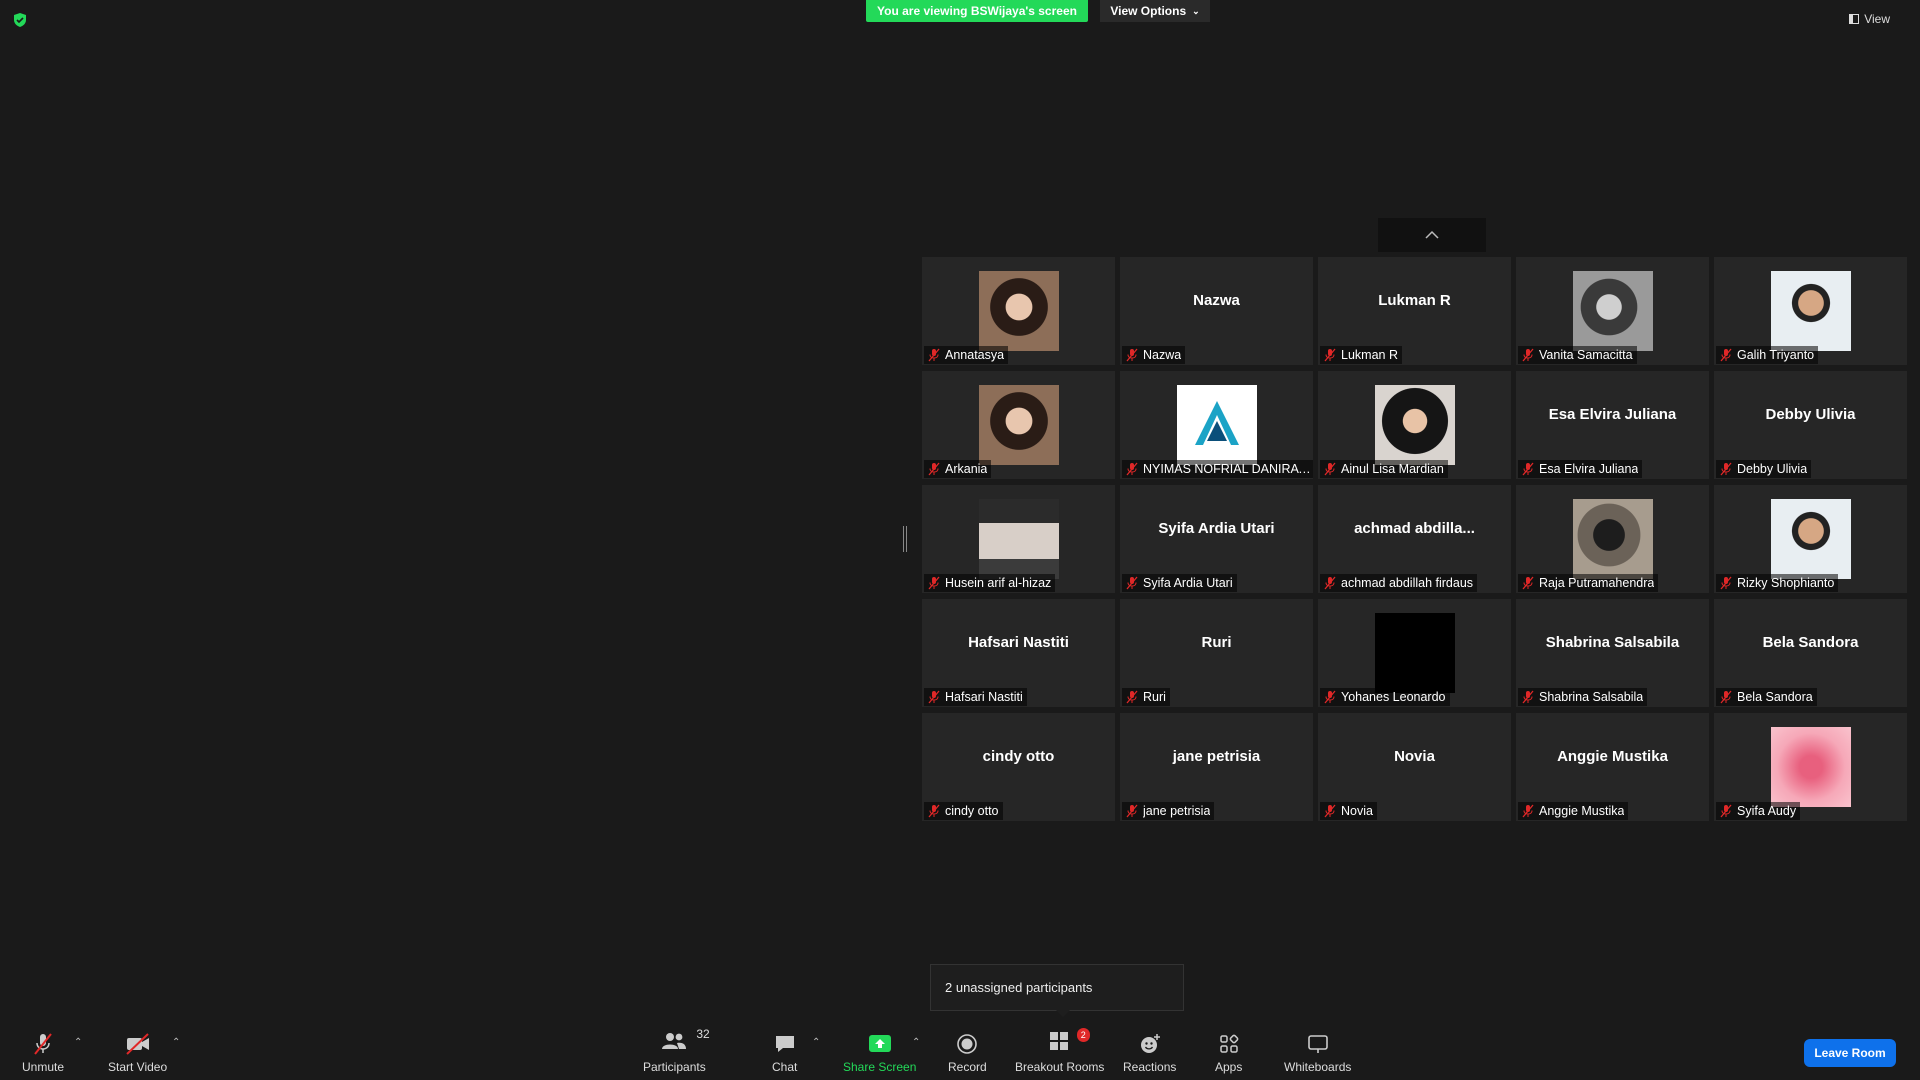  Describe the element at coordinates (137, 1053) in the screenshot. I see `start-video-button: Start Video` at that location.